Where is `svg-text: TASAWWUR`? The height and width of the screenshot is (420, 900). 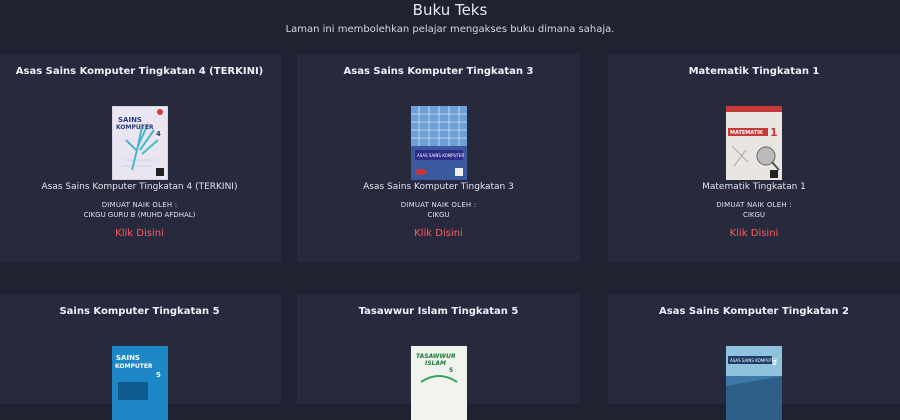 svg-text: TASAWWUR is located at coordinates (436, 356).